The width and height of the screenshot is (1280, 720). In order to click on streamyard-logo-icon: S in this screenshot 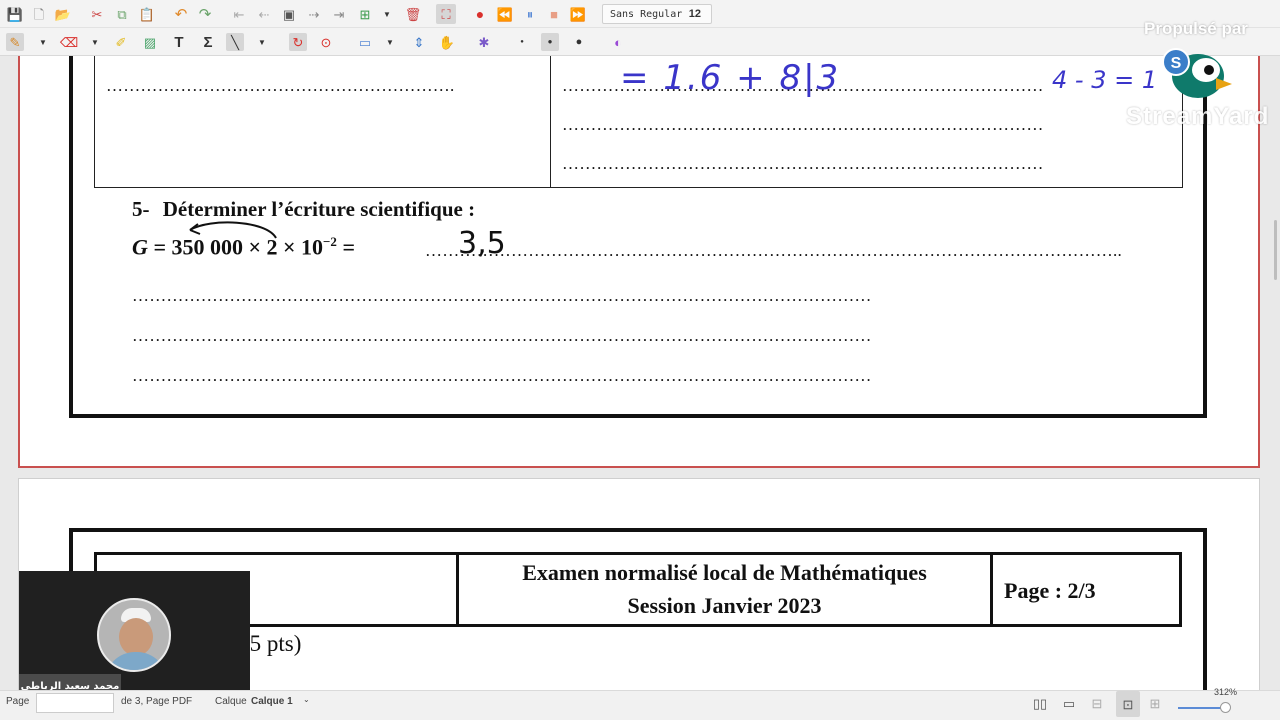, I will do `click(1197, 73)`.